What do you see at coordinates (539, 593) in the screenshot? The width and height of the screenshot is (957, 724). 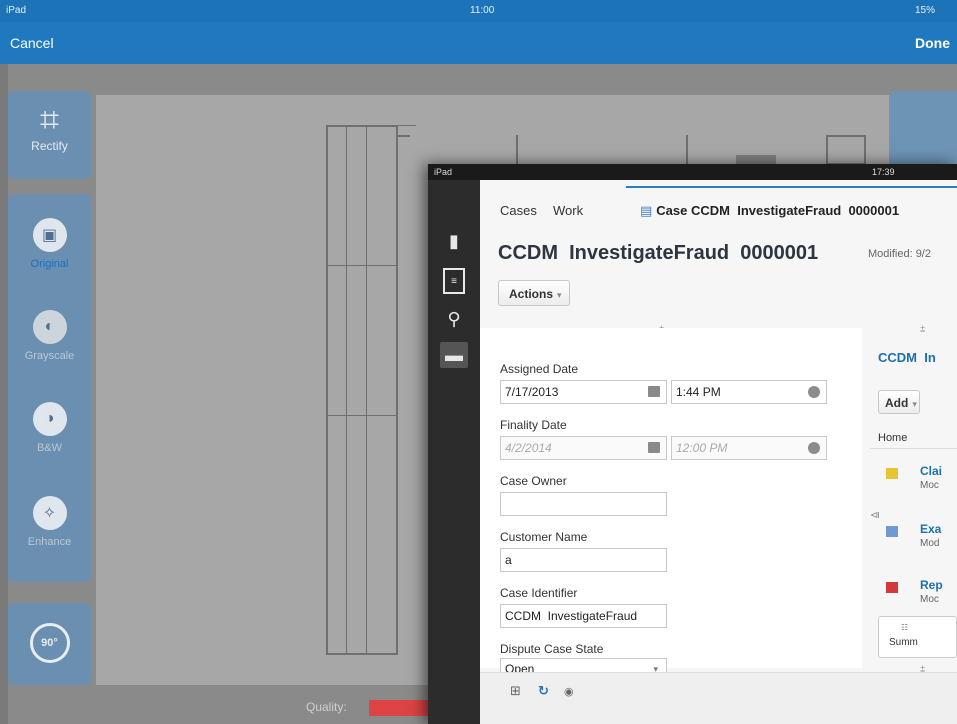 I see `case-identifier-label: Case Identifier` at bounding box center [539, 593].